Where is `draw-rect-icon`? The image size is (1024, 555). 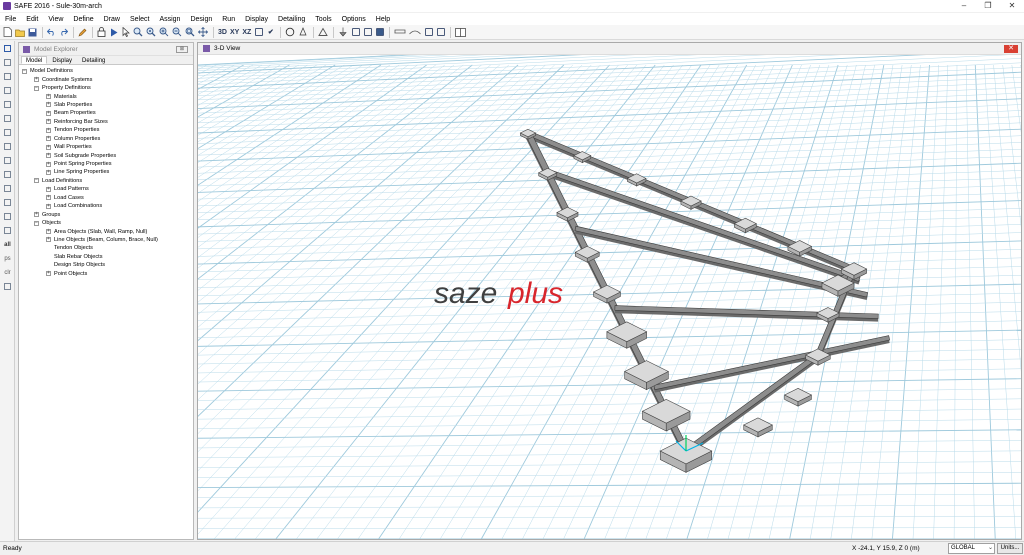
draw-rect-icon is located at coordinates (7, 90).